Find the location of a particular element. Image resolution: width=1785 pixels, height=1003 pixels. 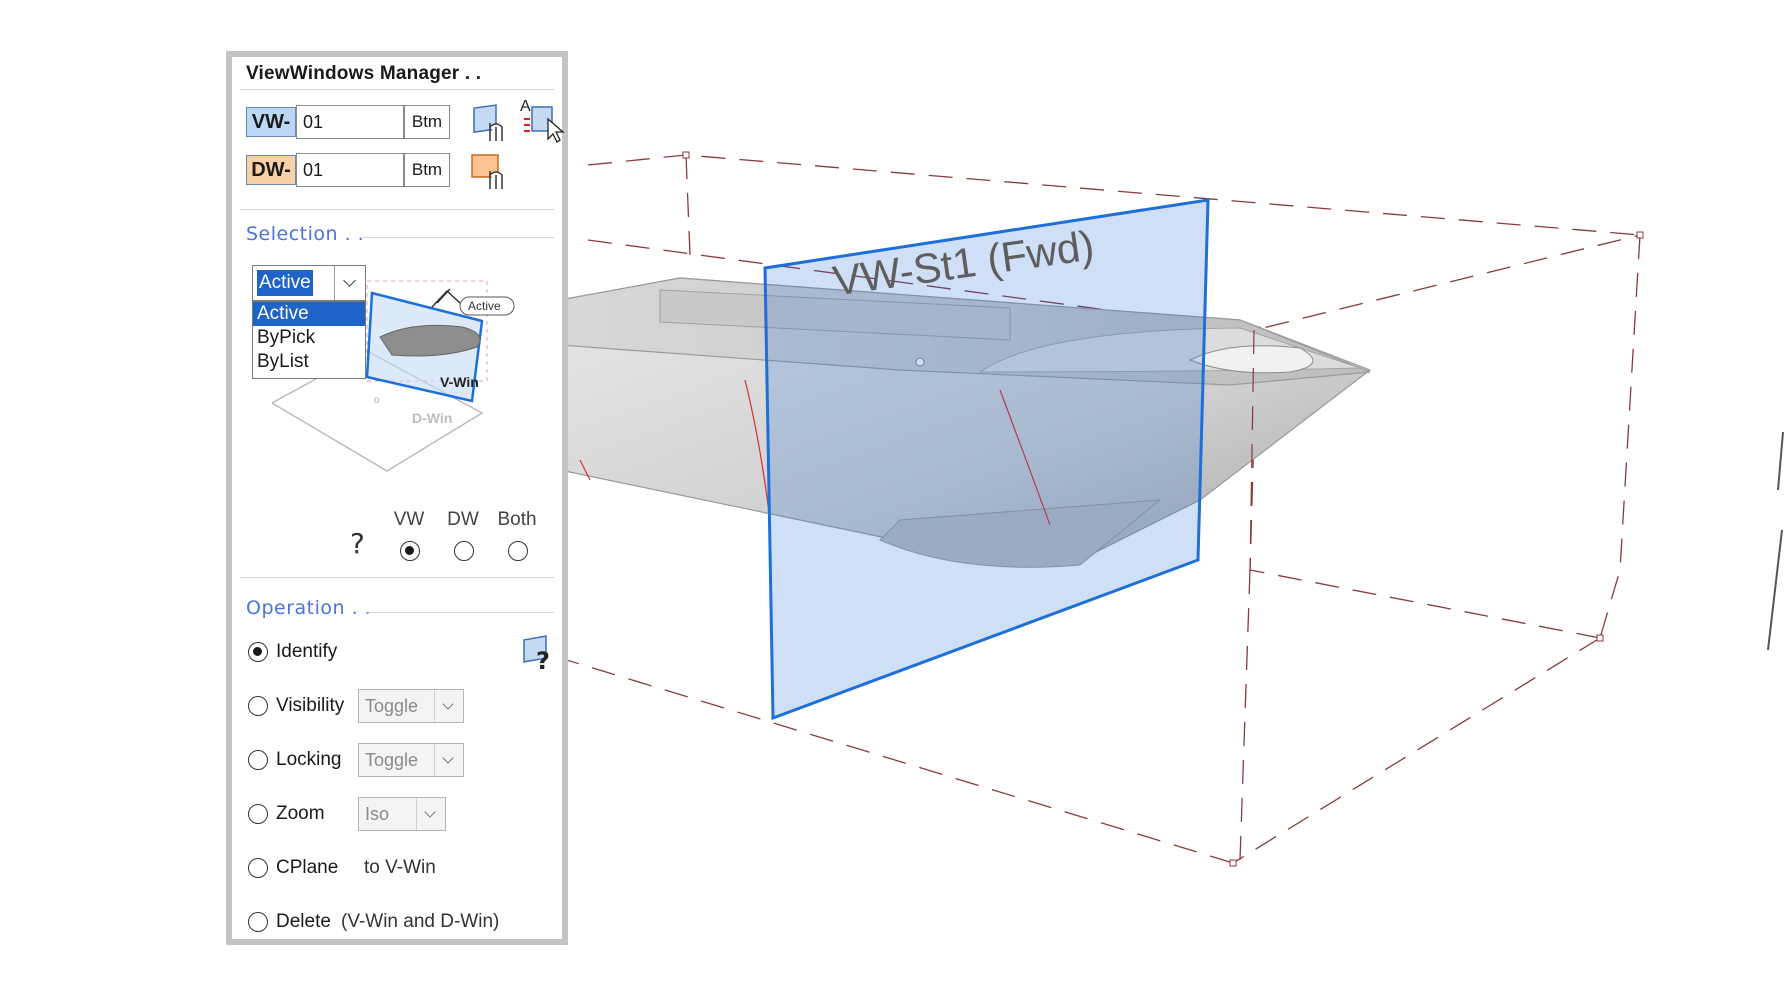

vwin-label: V-Win is located at coordinates (459, 382).